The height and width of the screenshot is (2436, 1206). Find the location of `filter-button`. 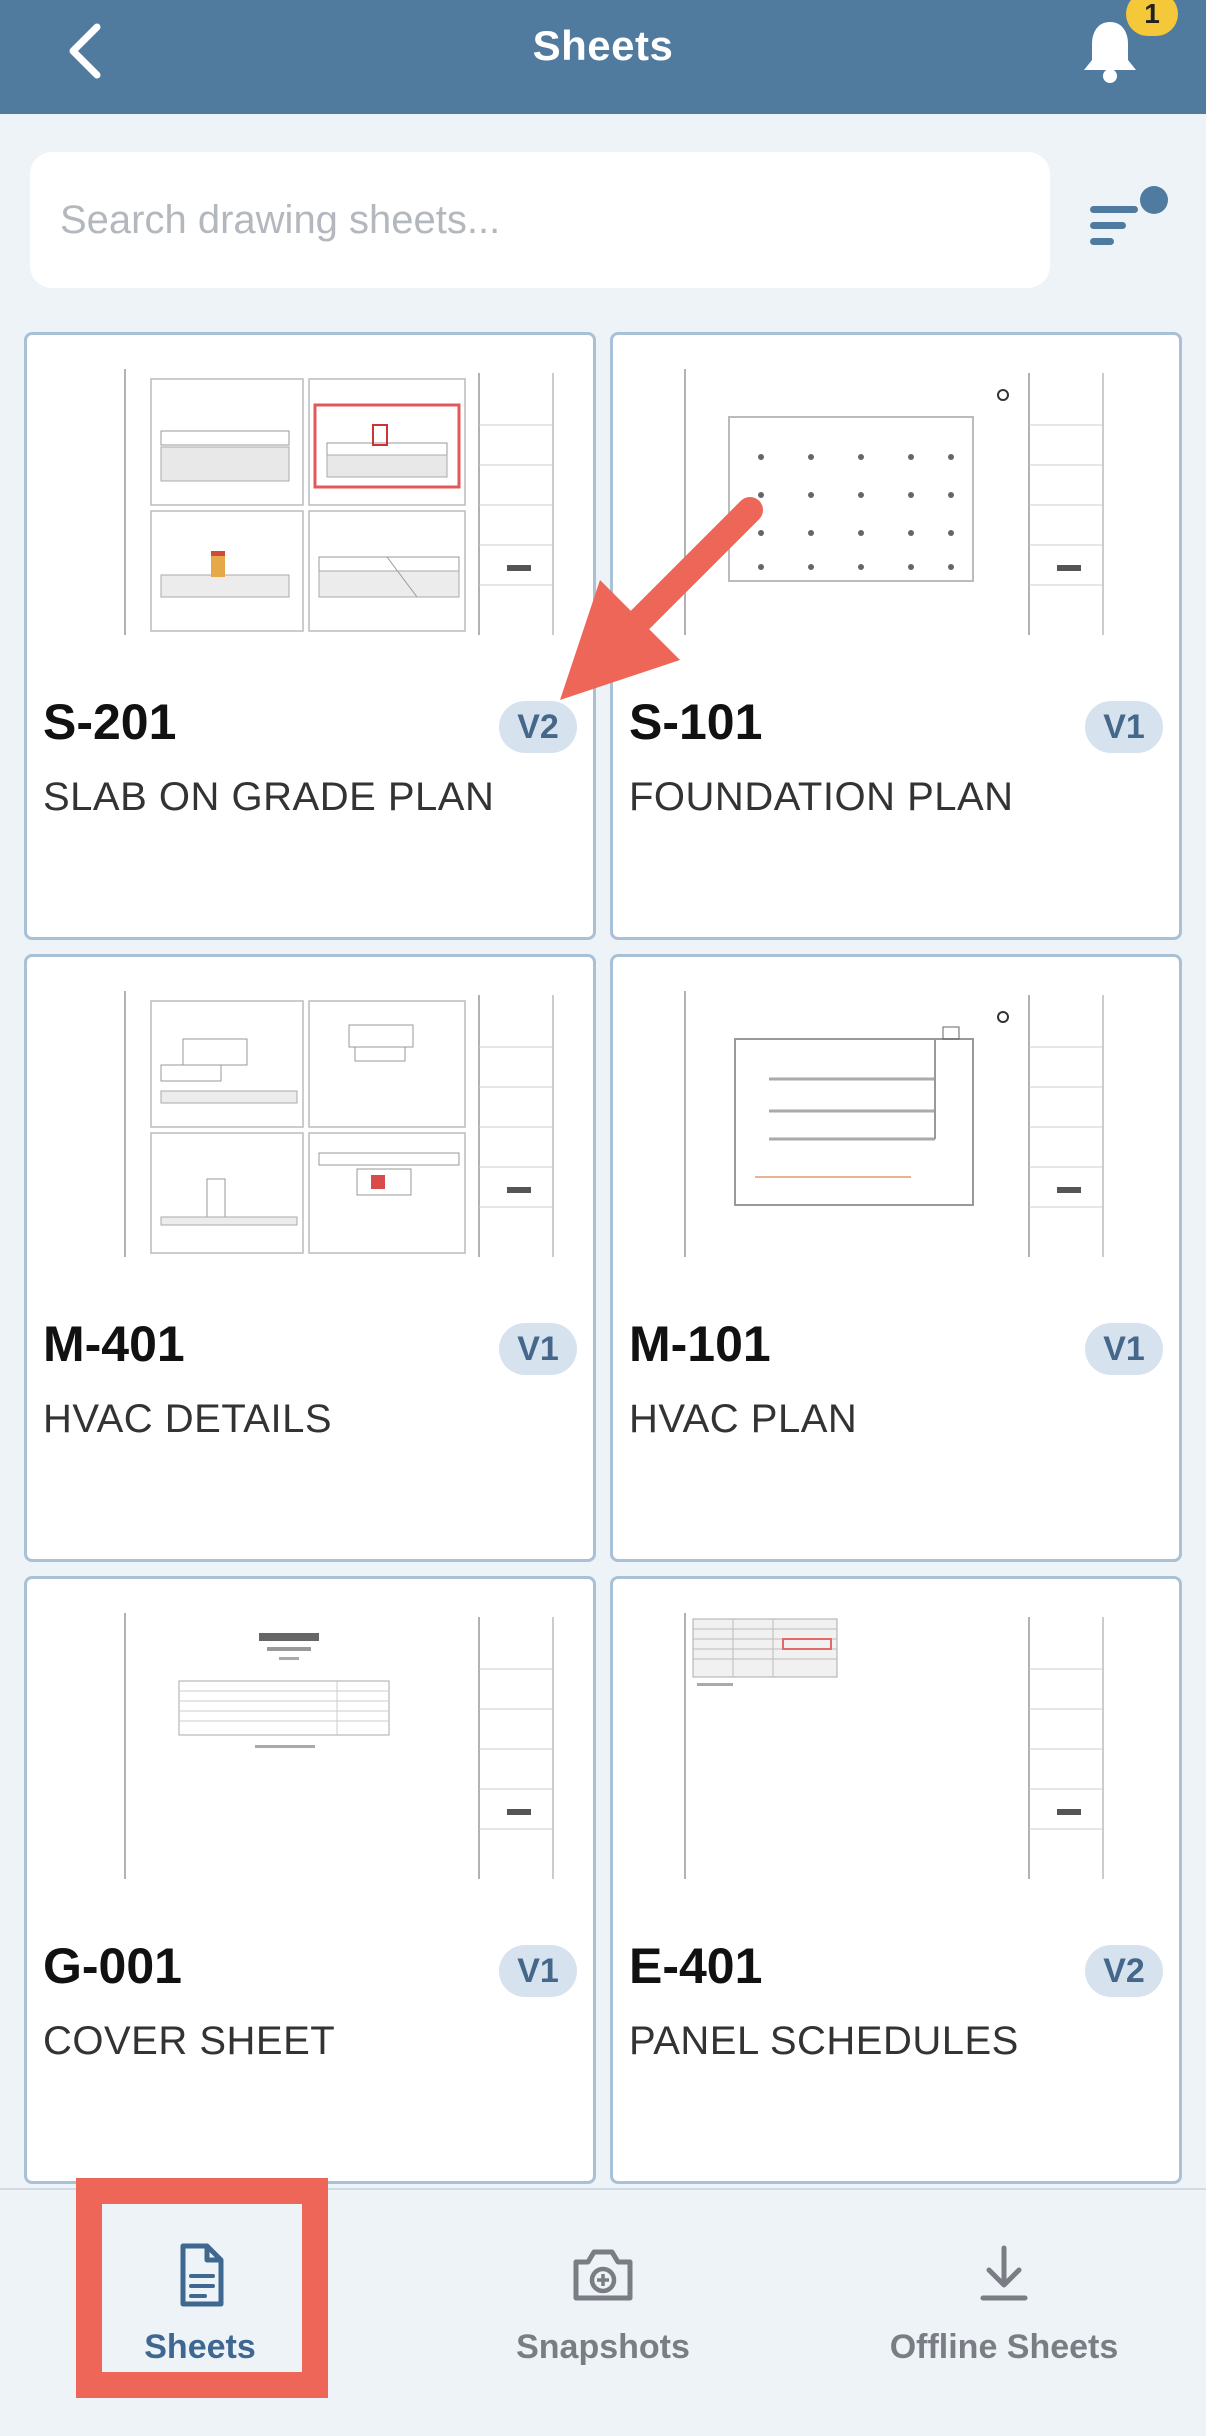

filter-button is located at coordinates (1130, 220).